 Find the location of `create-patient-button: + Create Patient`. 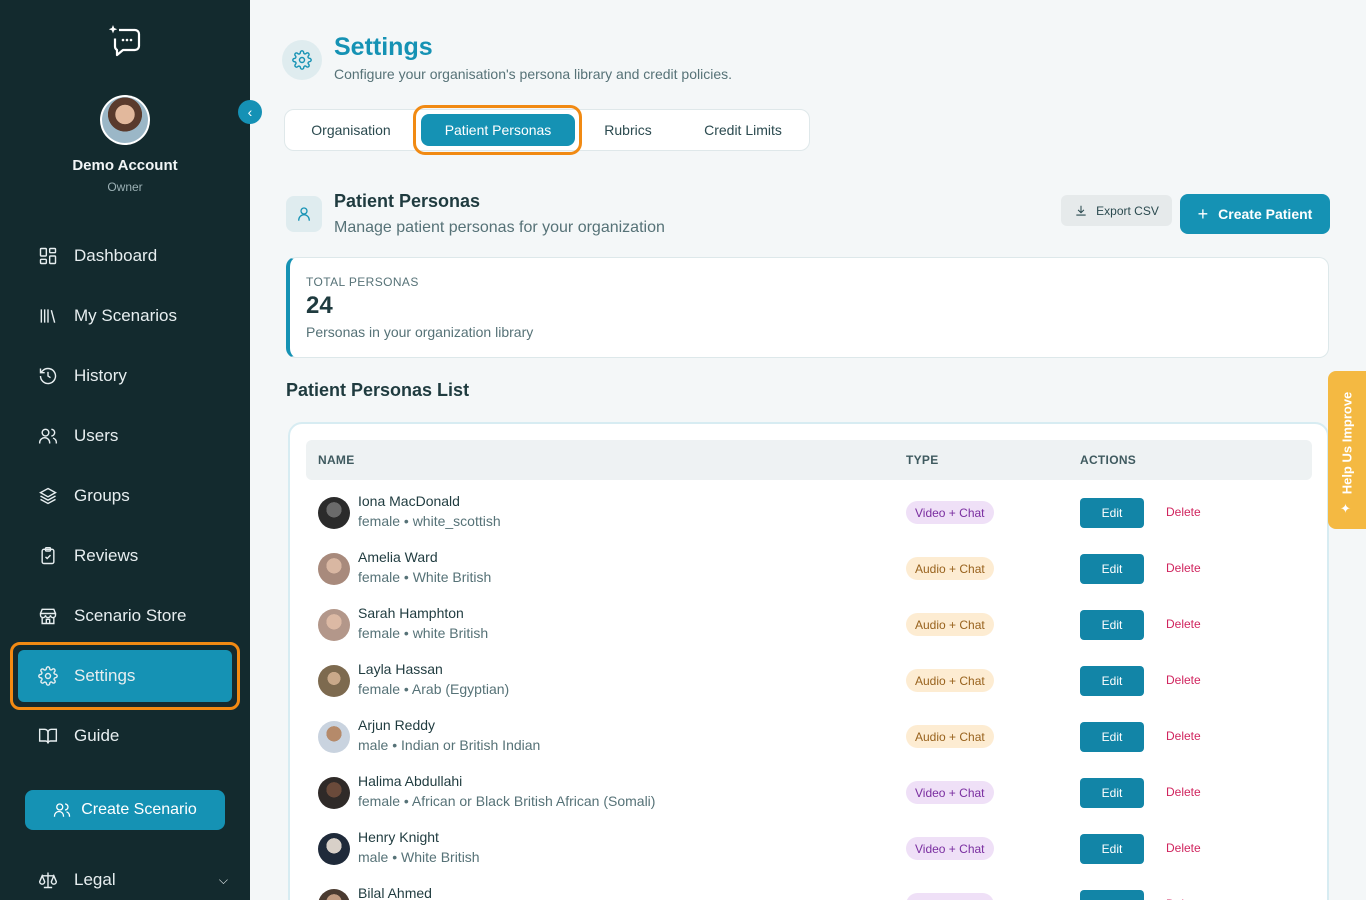

create-patient-button: + Create Patient is located at coordinates (1255, 214).